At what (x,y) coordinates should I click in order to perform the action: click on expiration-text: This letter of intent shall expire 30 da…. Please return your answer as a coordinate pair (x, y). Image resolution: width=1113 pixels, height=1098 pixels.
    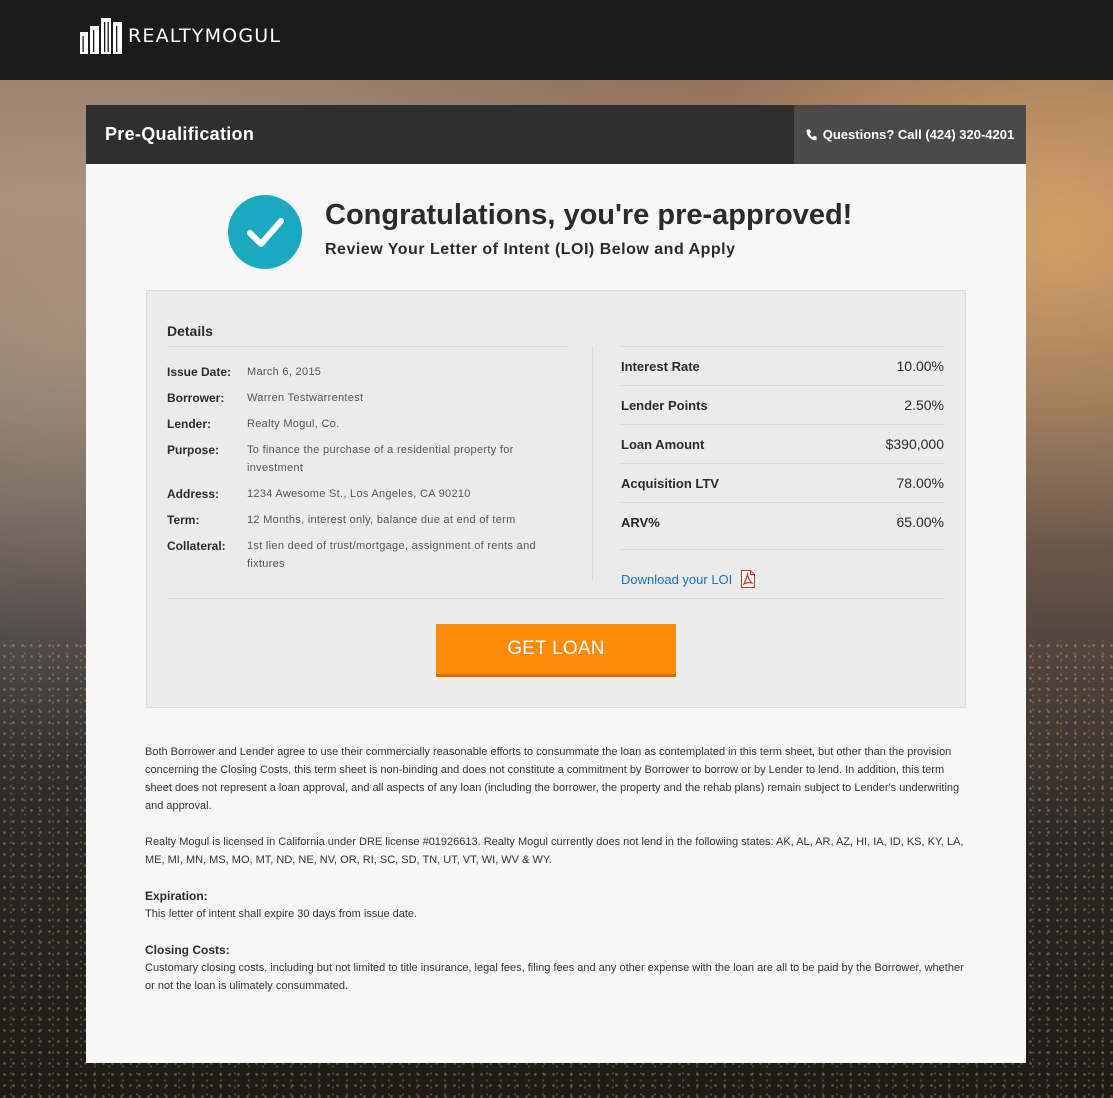
    Looking at the image, I should click on (281, 914).